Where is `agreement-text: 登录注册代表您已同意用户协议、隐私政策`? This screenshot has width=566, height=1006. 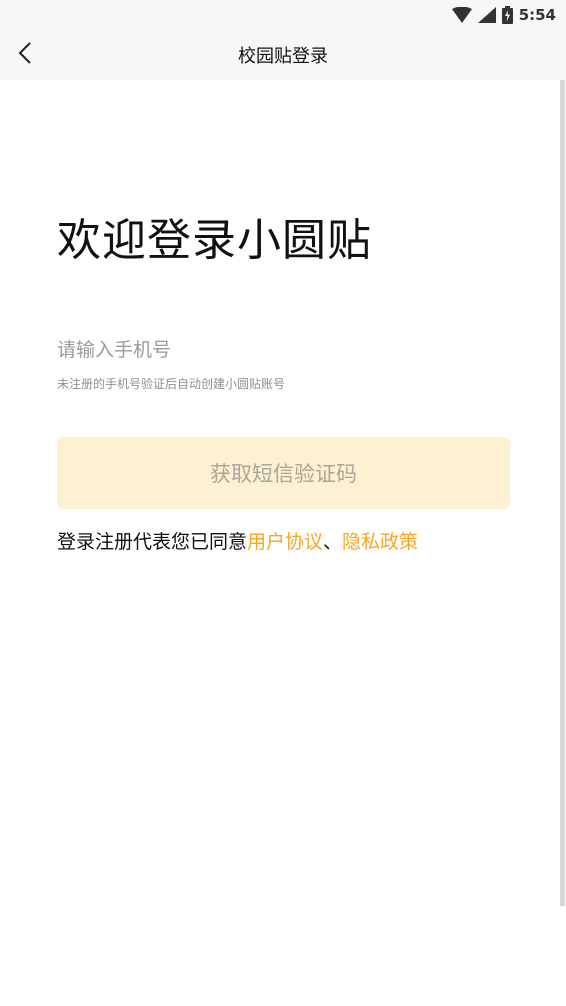 agreement-text: 登录注册代表您已同意用户协议、隐私政策 is located at coordinates (237, 540).